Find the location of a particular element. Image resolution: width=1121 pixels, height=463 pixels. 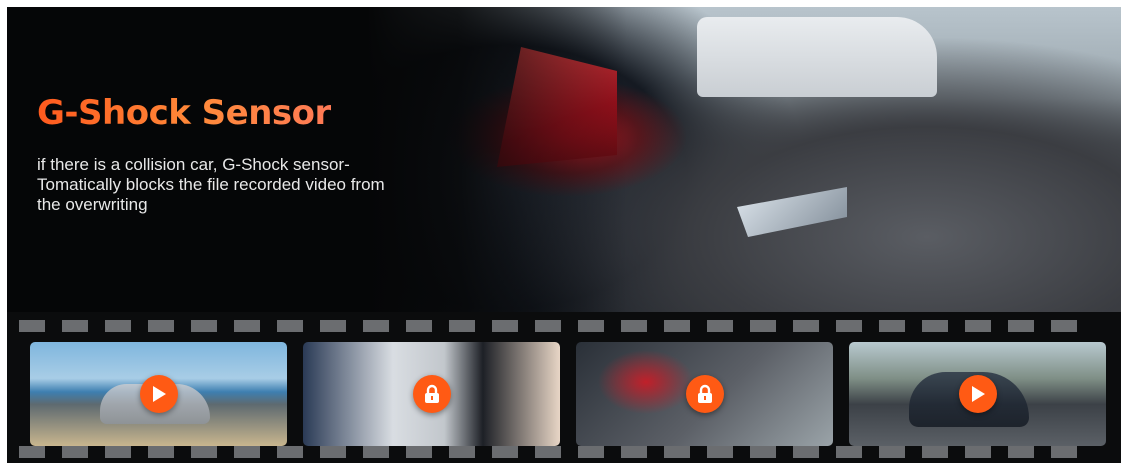

video-thumbnail-rear-collision is located at coordinates (704, 394).